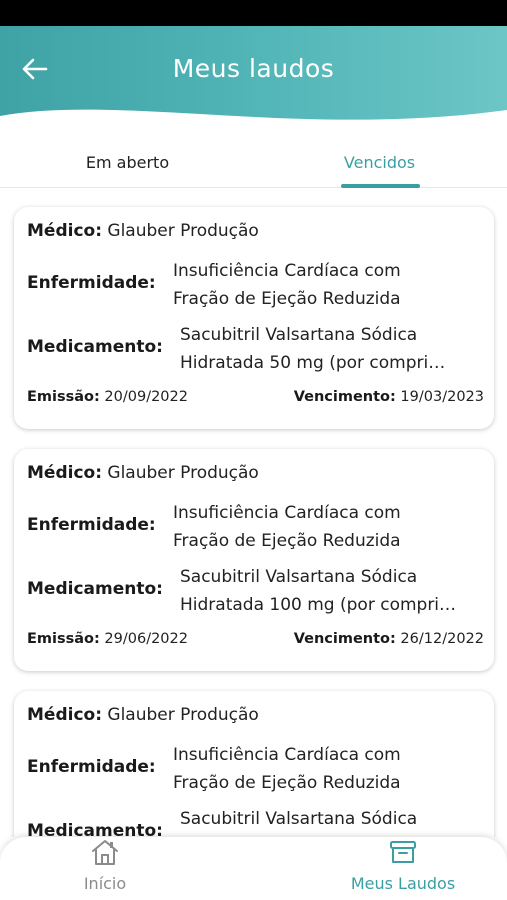 Image resolution: width=507 pixels, height=900 pixels. What do you see at coordinates (442, 639) in the screenshot?
I see `vencimento-value: 26/12/2022` at bounding box center [442, 639].